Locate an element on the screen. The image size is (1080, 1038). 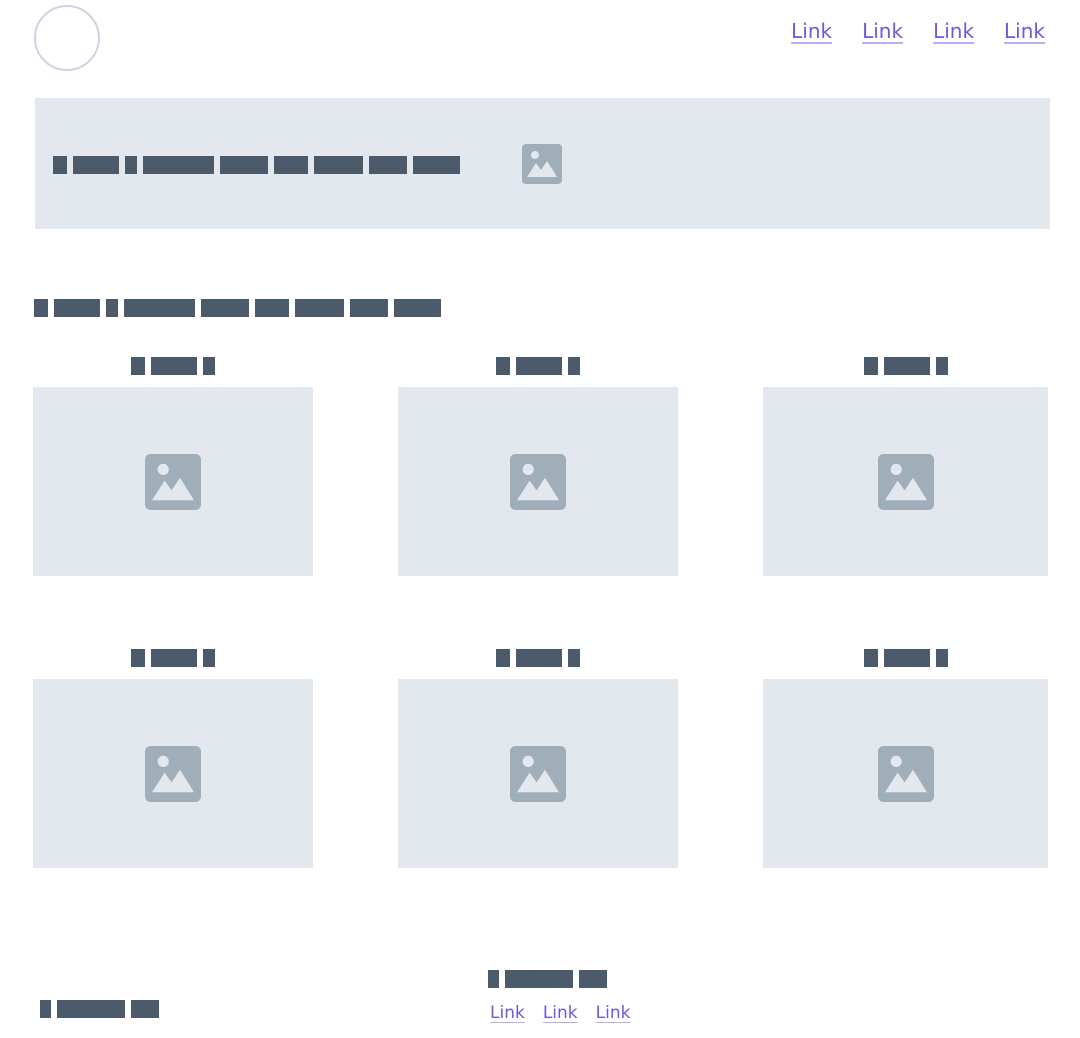
footer-link-1: Link is located at coordinates (507, 1013).